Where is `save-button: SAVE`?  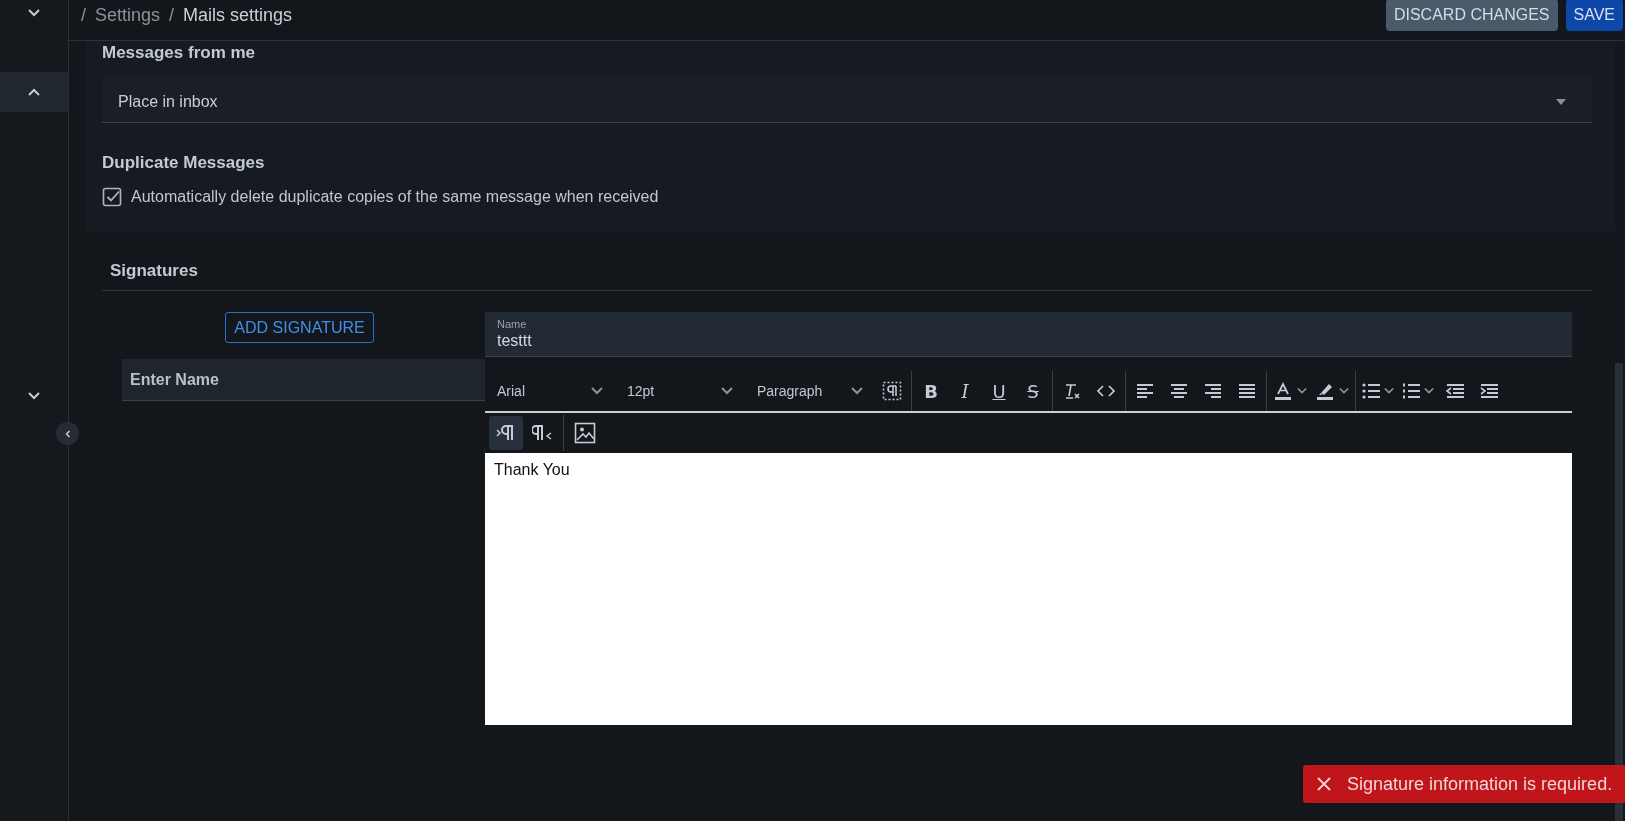
save-button: SAVE is located at coordinates (1594, 15).